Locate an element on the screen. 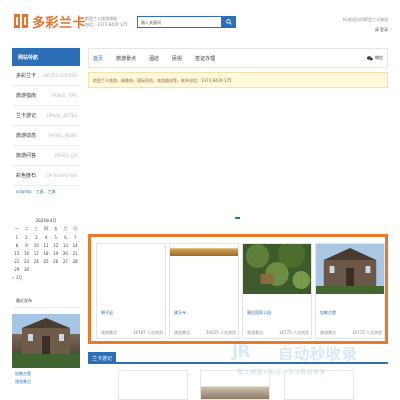 This screenshot has width=400, height=400. calendar-day: 16 is located at coordinates (27, 253).